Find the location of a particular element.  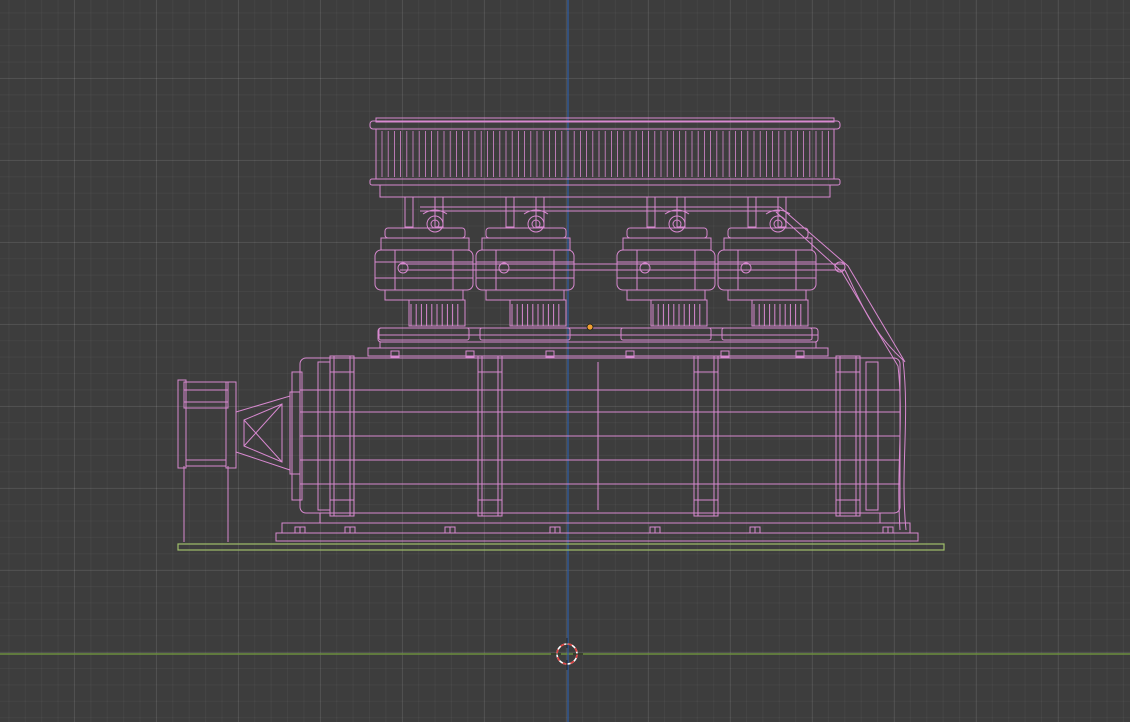

carburetor-group is located at coordinates (595, 268).